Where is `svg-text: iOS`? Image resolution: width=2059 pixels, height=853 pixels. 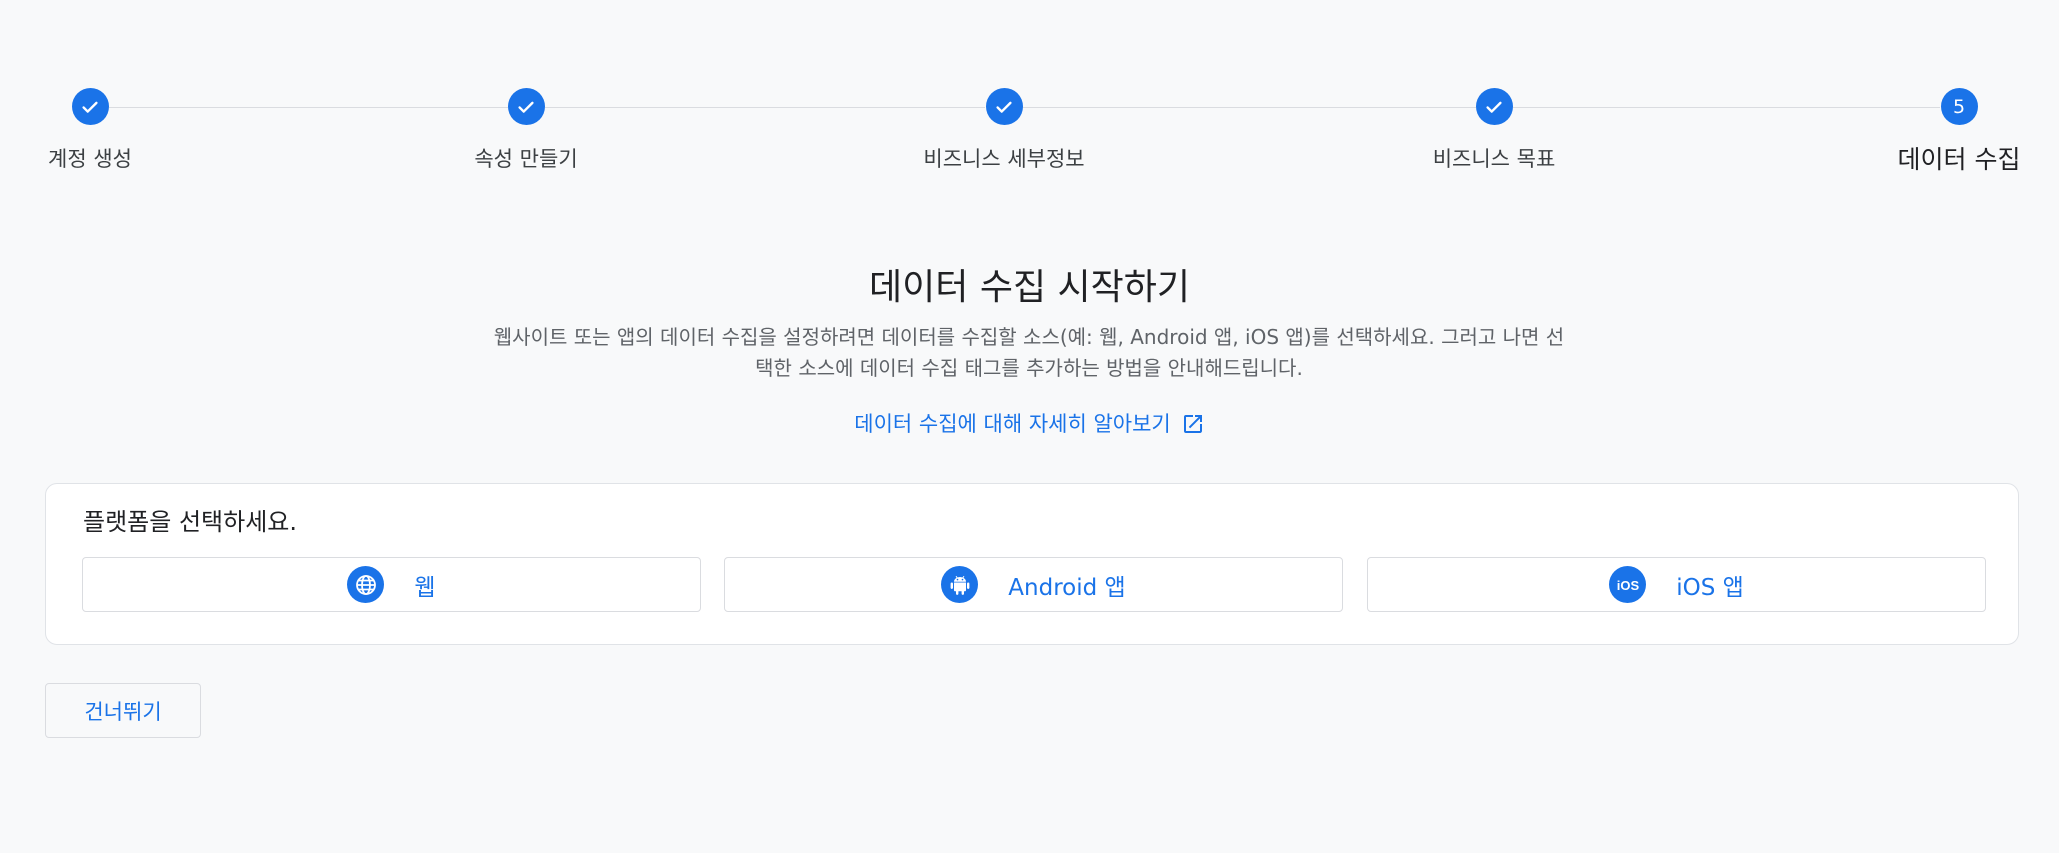
svg-text: iOS is located at coordinates (1628, 585).